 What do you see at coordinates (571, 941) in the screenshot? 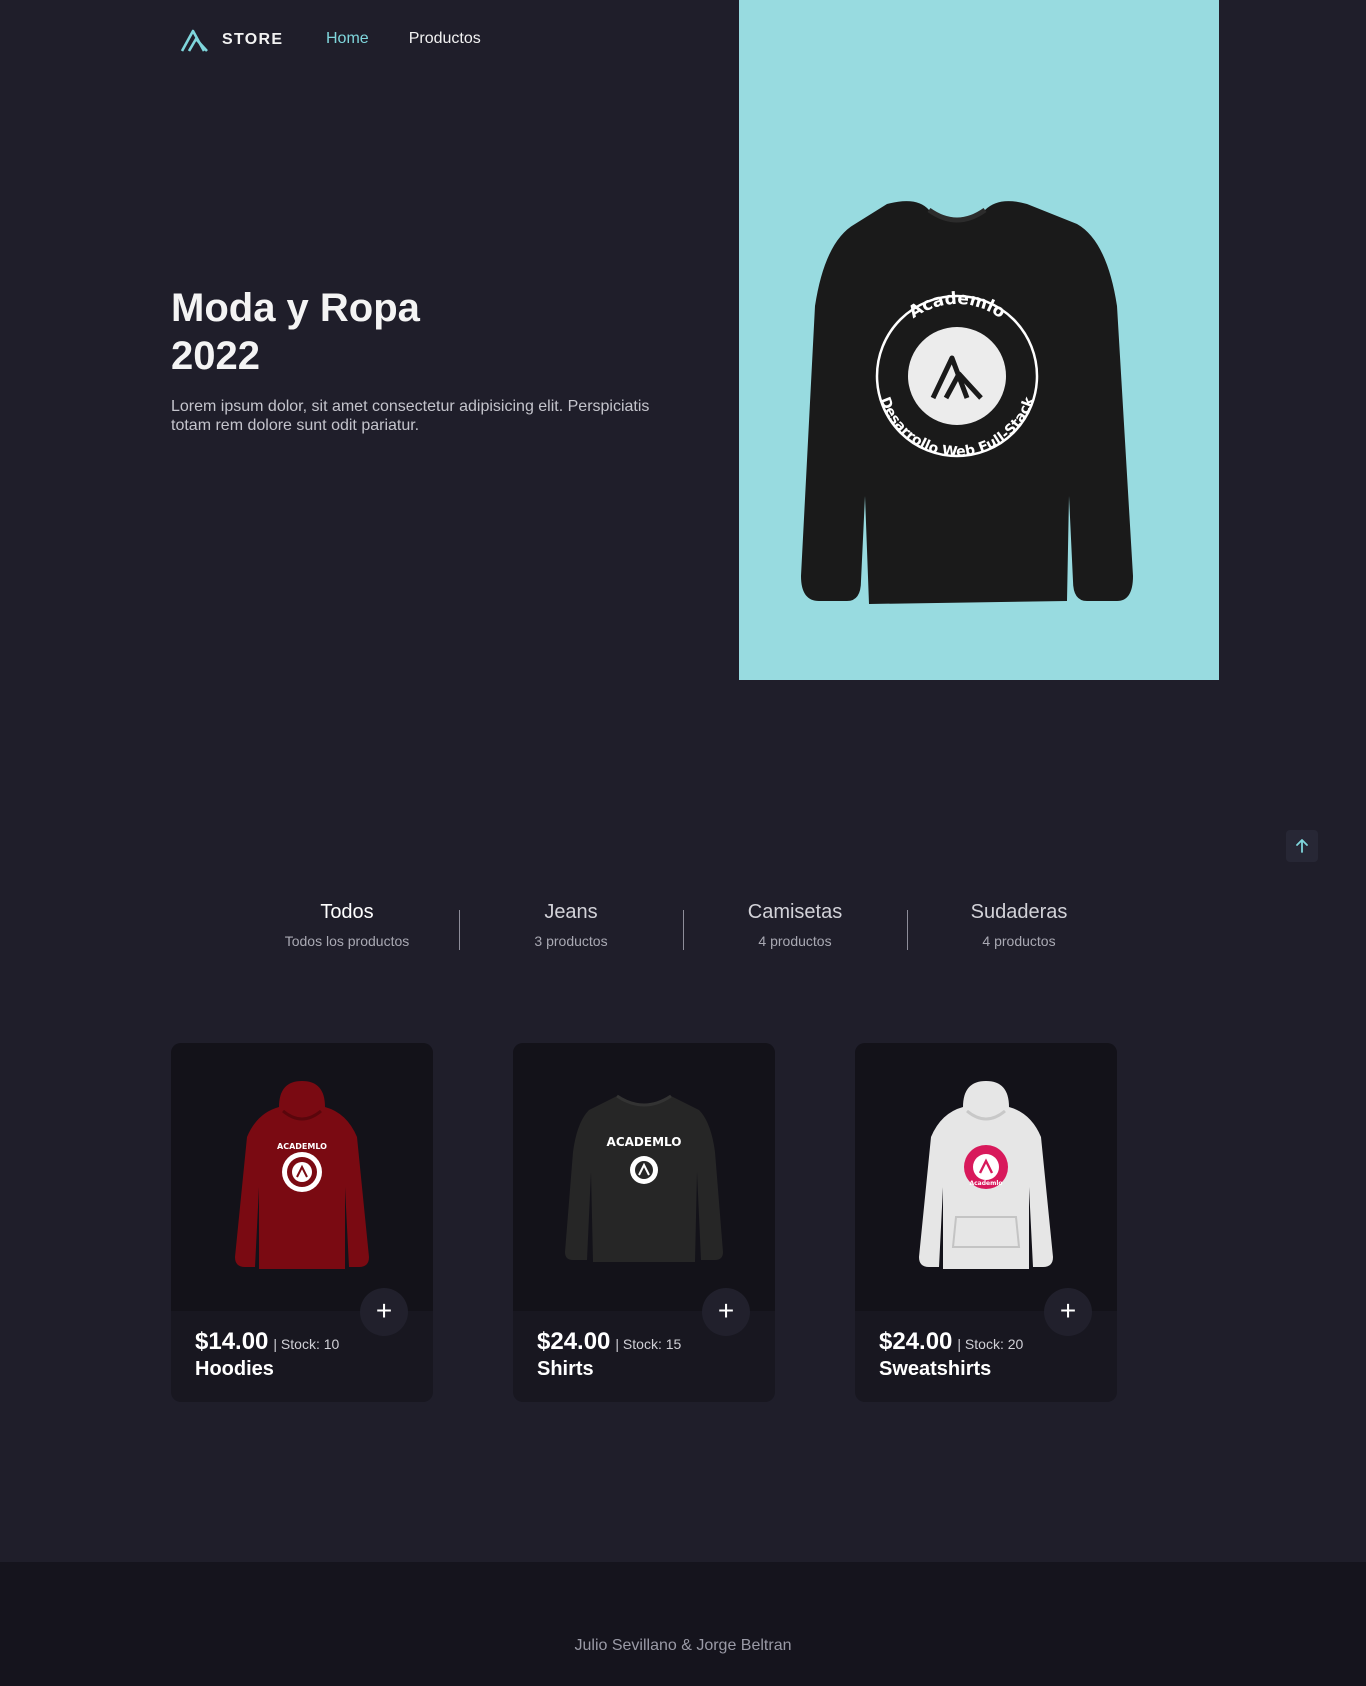
I see `filter-count: 3 productos` at bounding box center [571, 941].